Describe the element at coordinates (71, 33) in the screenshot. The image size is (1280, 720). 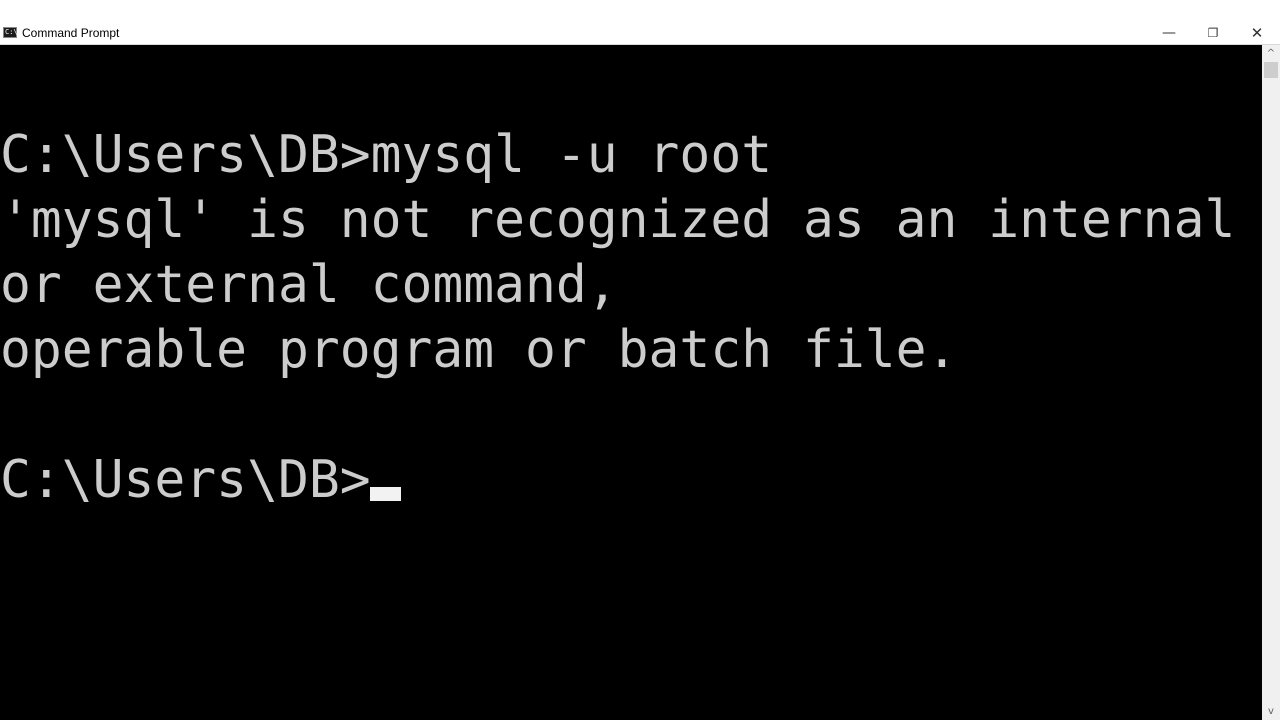
I see `window-title: Command Prompt` at that location.